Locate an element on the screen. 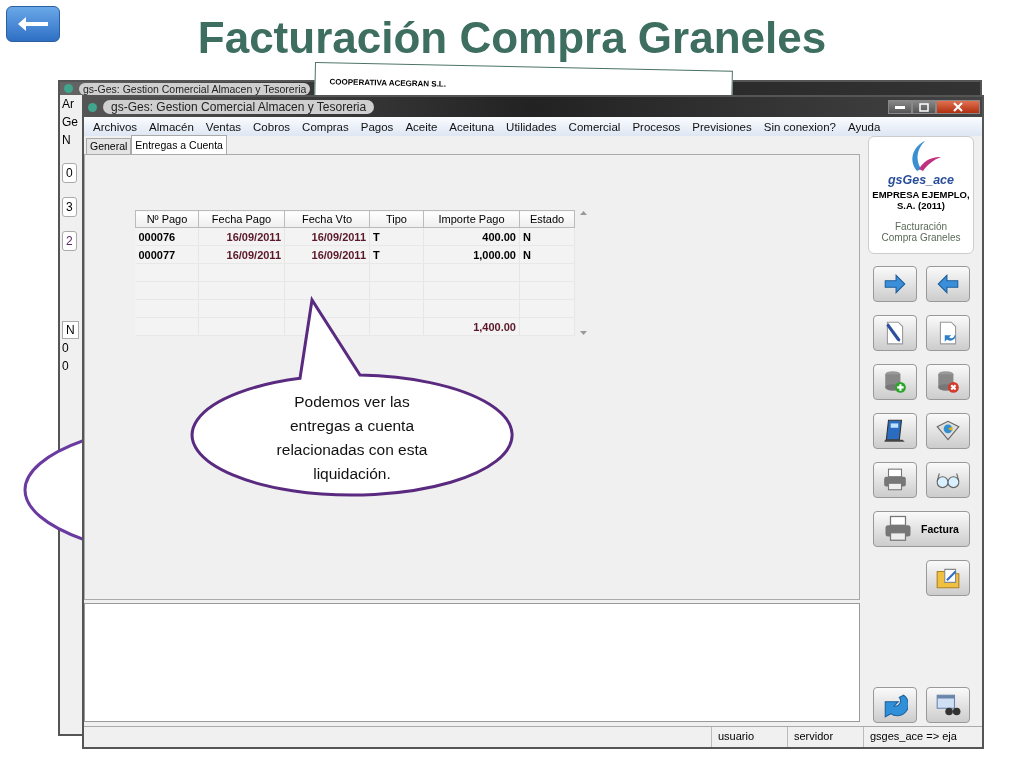 Image resolution: width=1024 pixels, height=768 pixels. menu-item: Previsiones is located at coordinates (722, 126).